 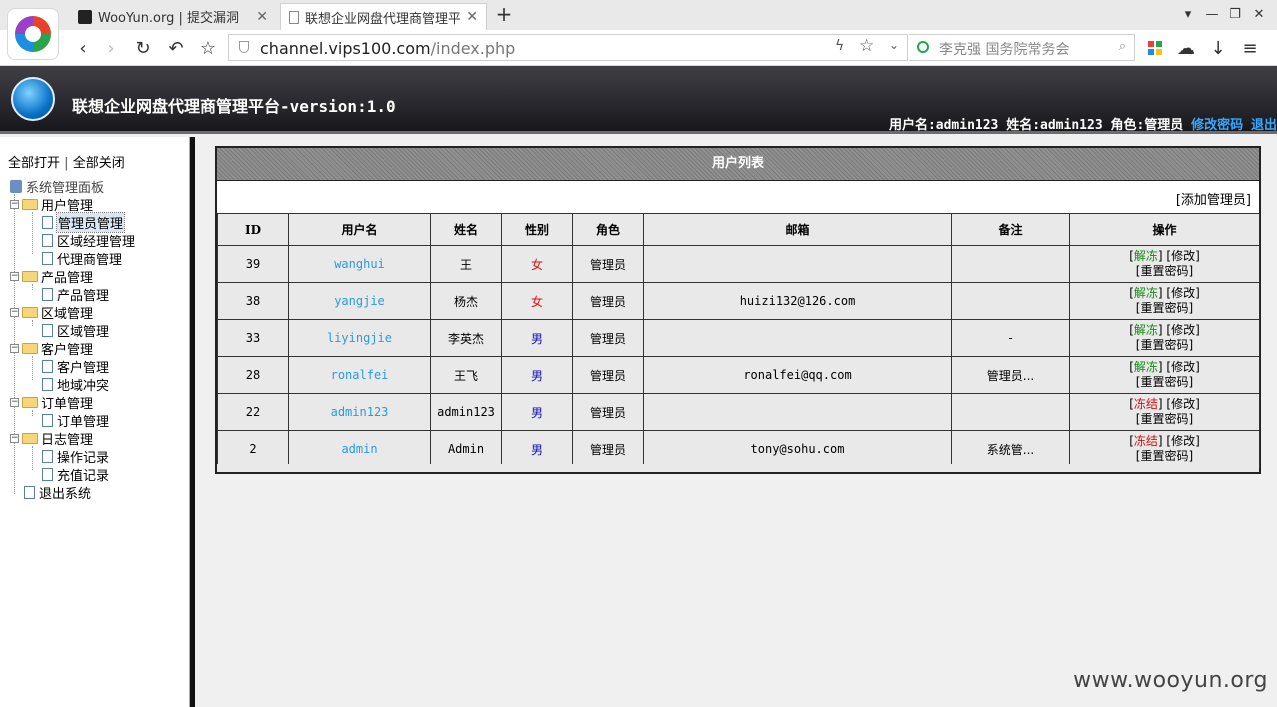 What do you see at coordinates (83, 476) in the screenshot?
I see `tree-item-label: 充值记录` at bounding box center [83, 476].